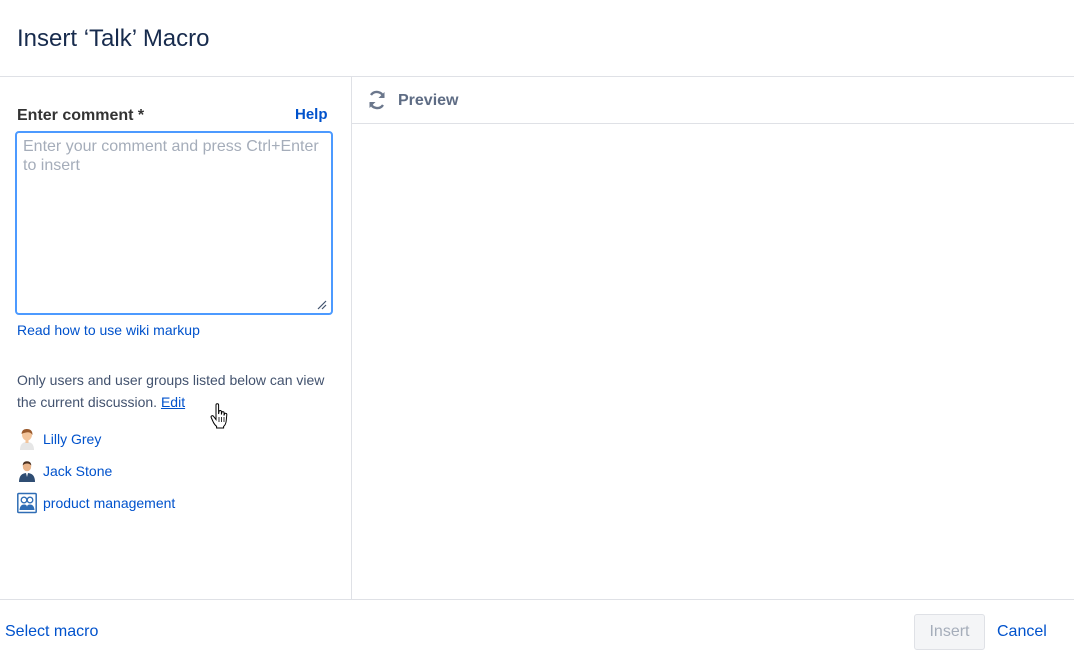 This screenshot has height=664, width=1074. Describe the element at coordinates (949, 632) in the screenshot. I see `insert-button: Insert` at that location.